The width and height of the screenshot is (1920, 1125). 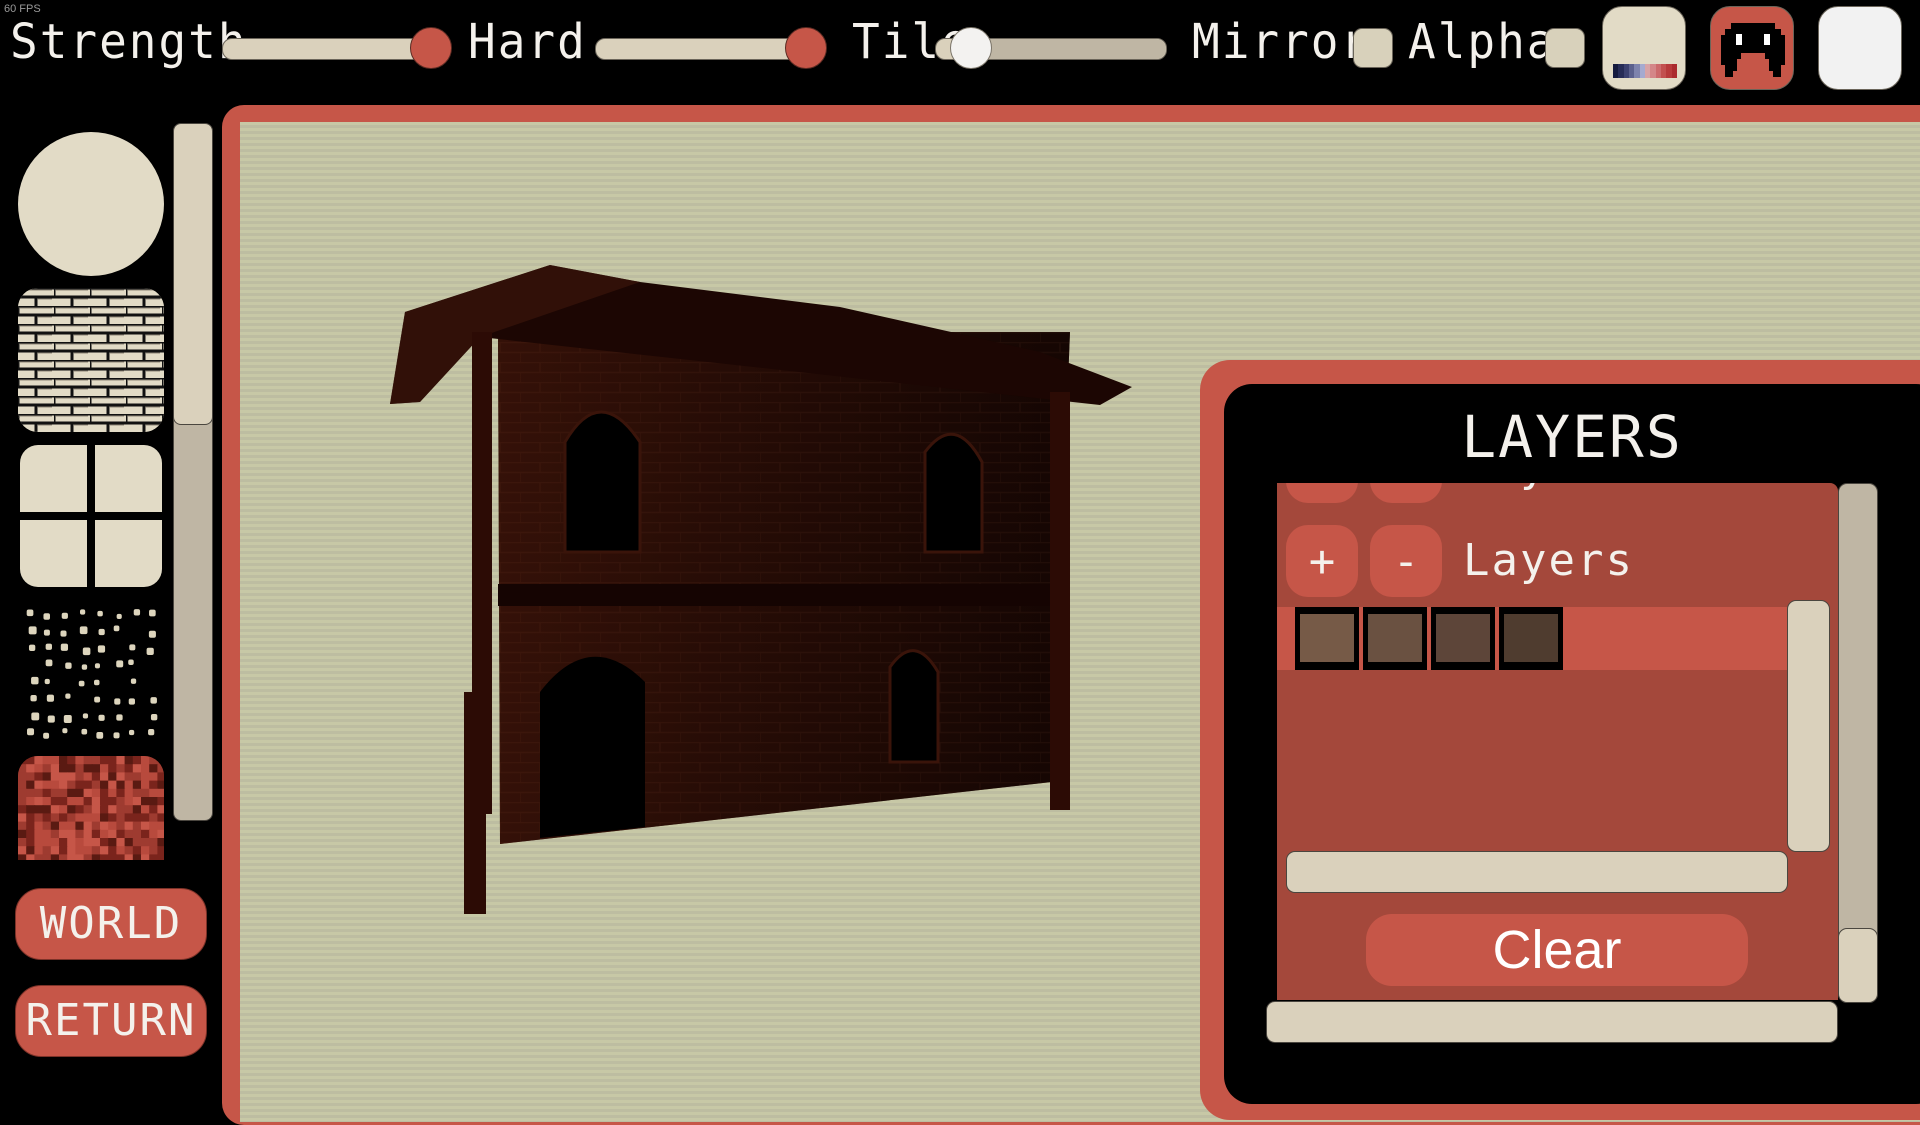 I want to click on alpha-label: Alpha, so click(x=1482, y=41).